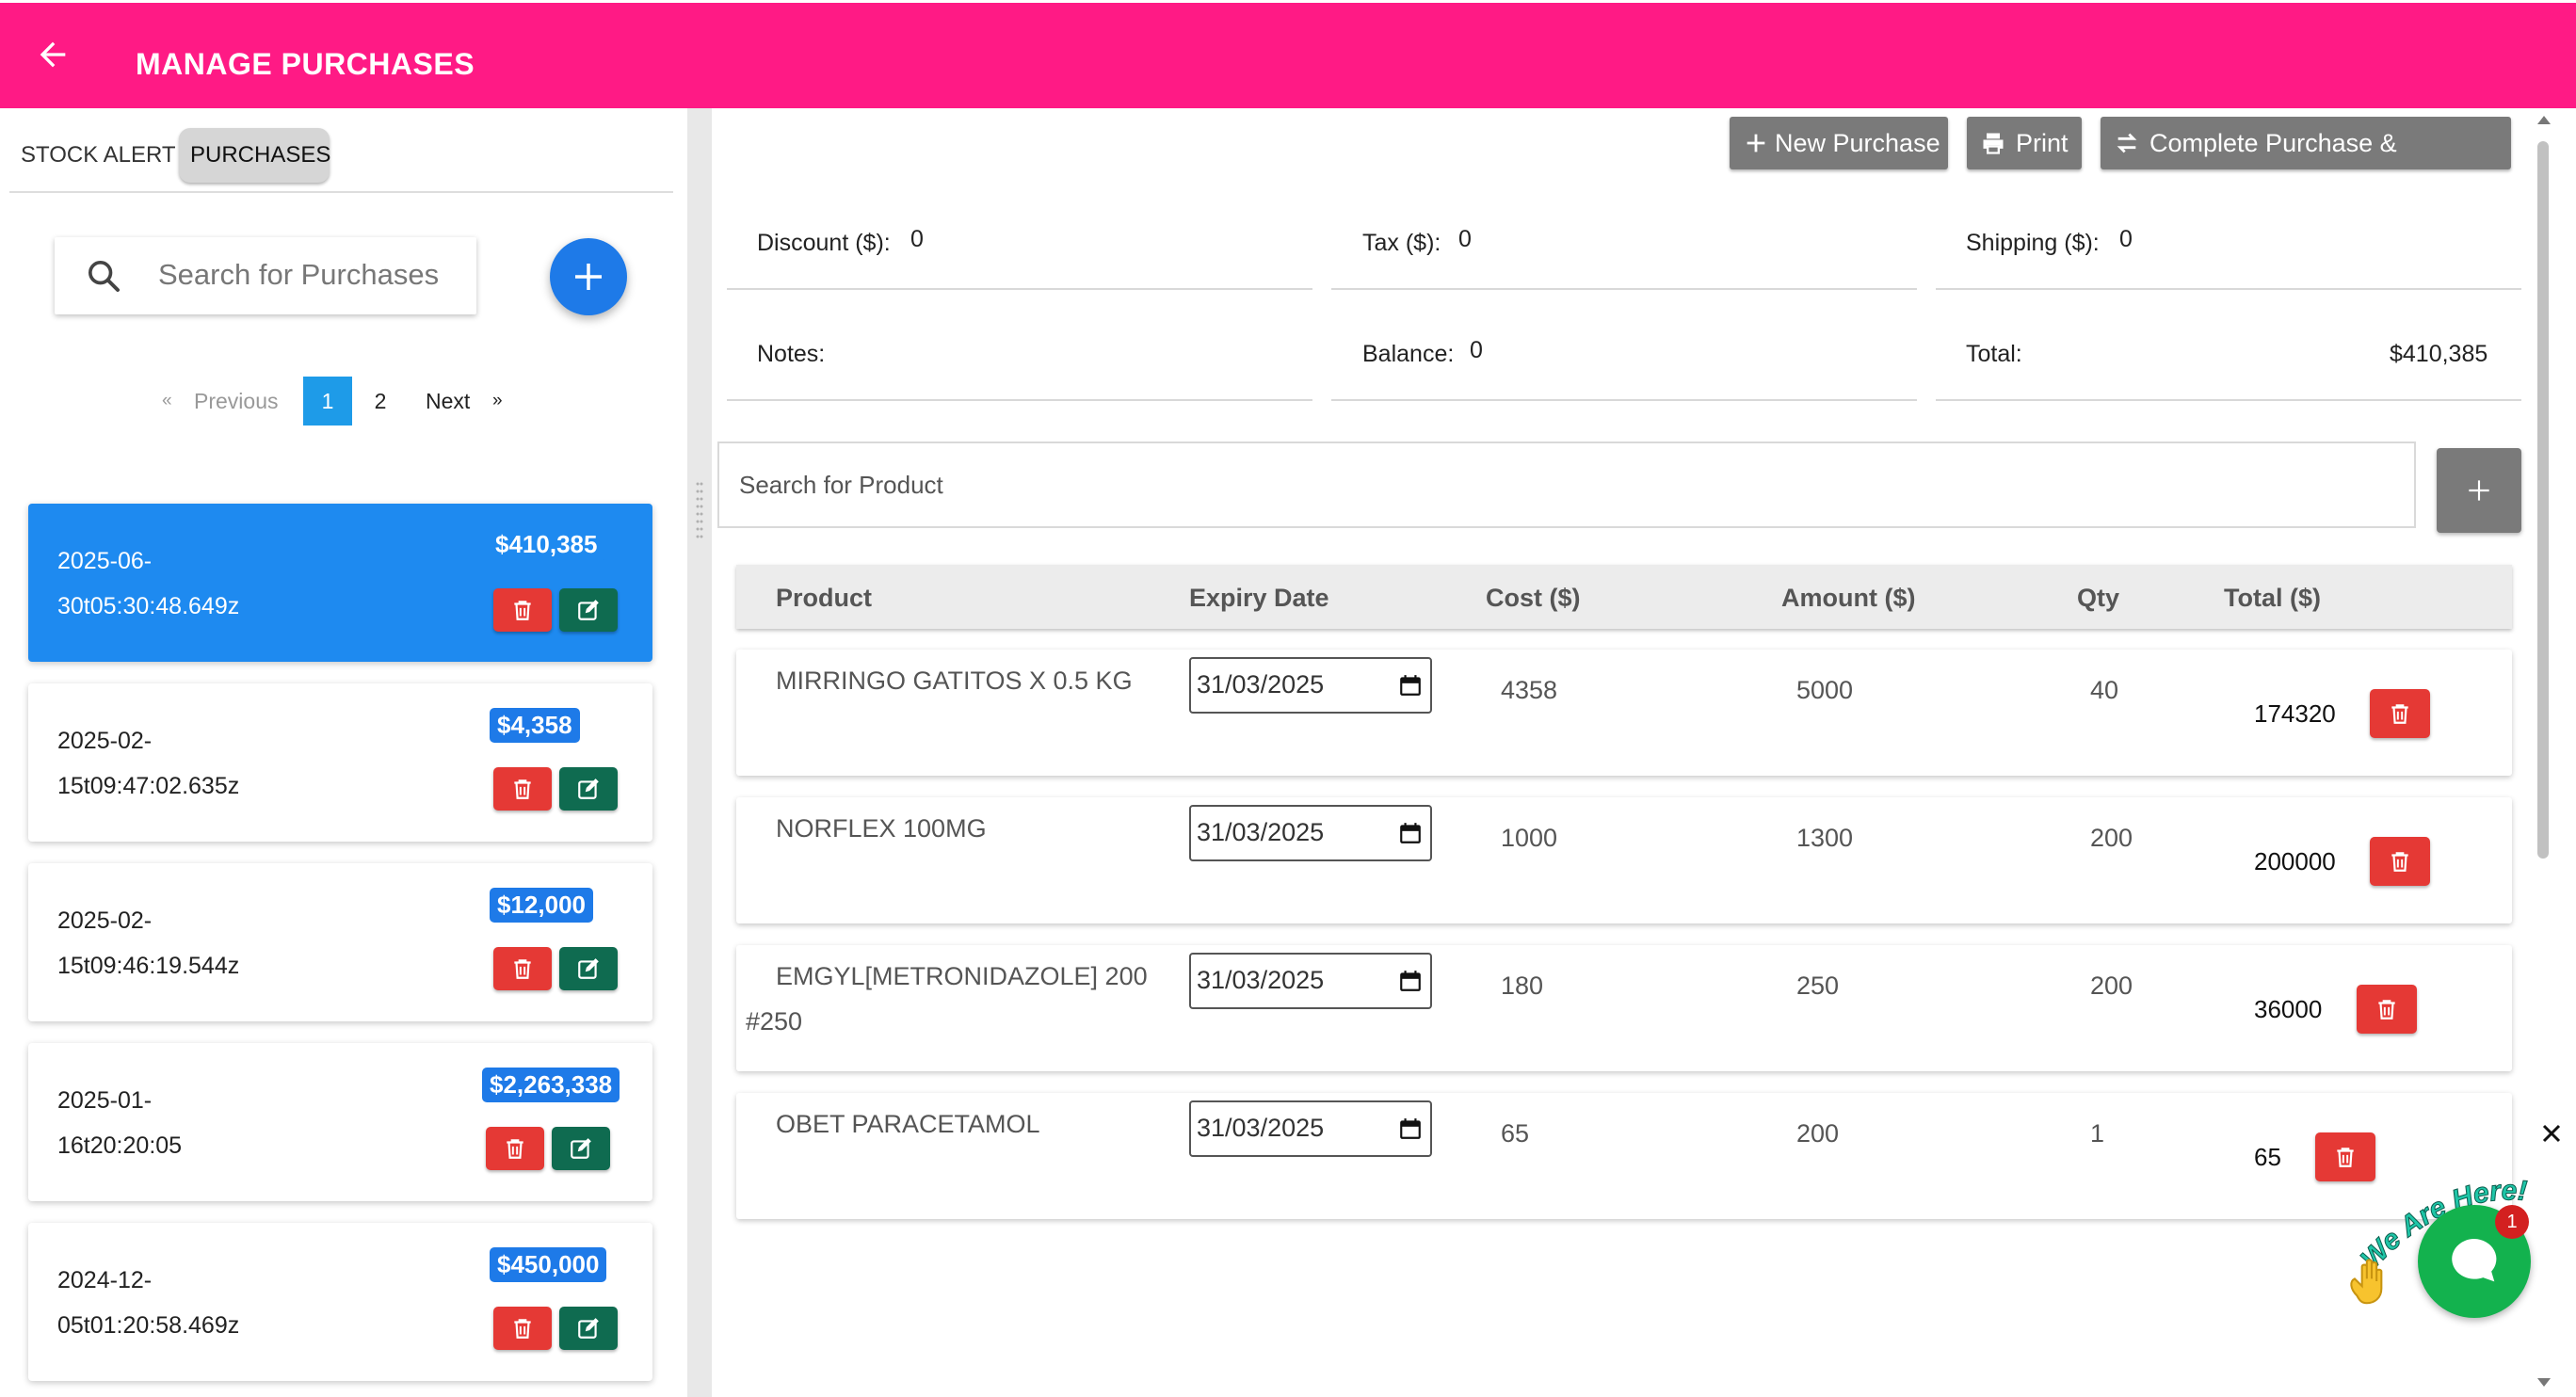  Describe the element at coordinates (1817, 1133) in the screenshot. I see `amount-value: 200` at that location.